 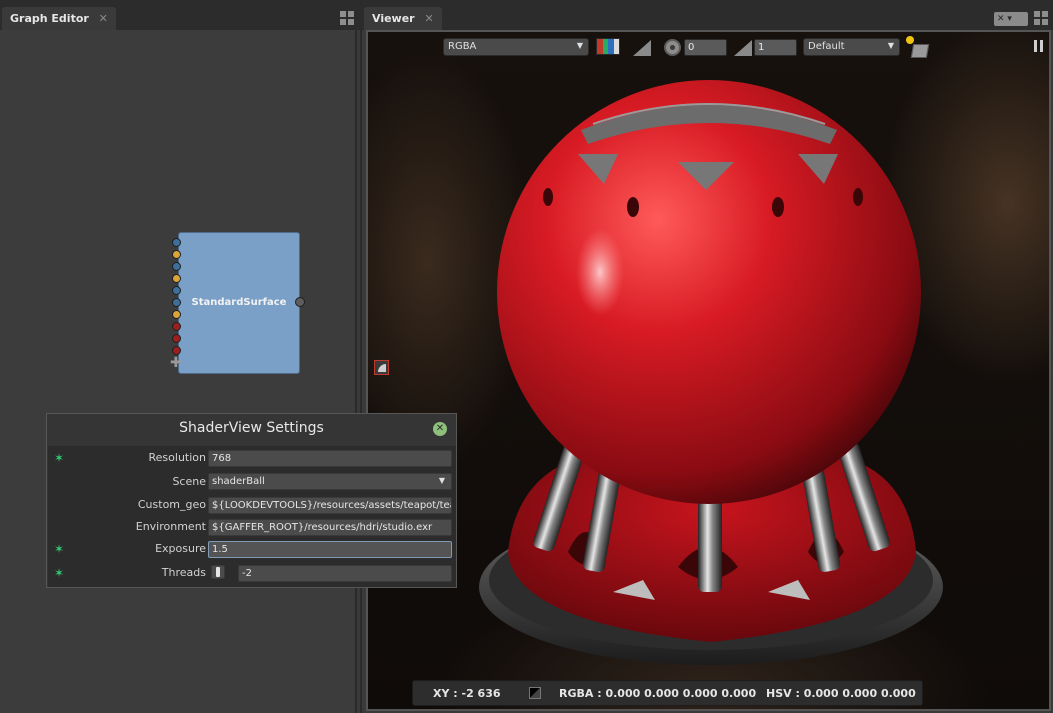 I want to click on exposure-aperture-icon, so click(x=672, y=47).